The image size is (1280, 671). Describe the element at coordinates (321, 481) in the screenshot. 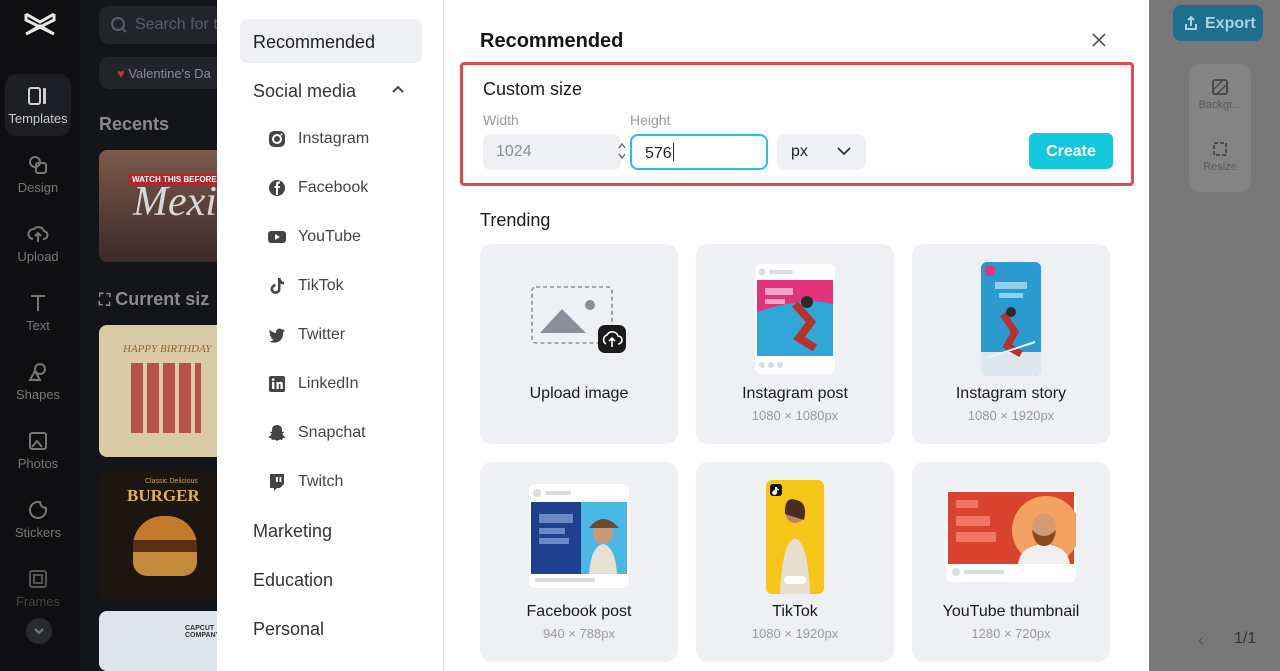

I see `nav-item-label: Twitch` at that location.